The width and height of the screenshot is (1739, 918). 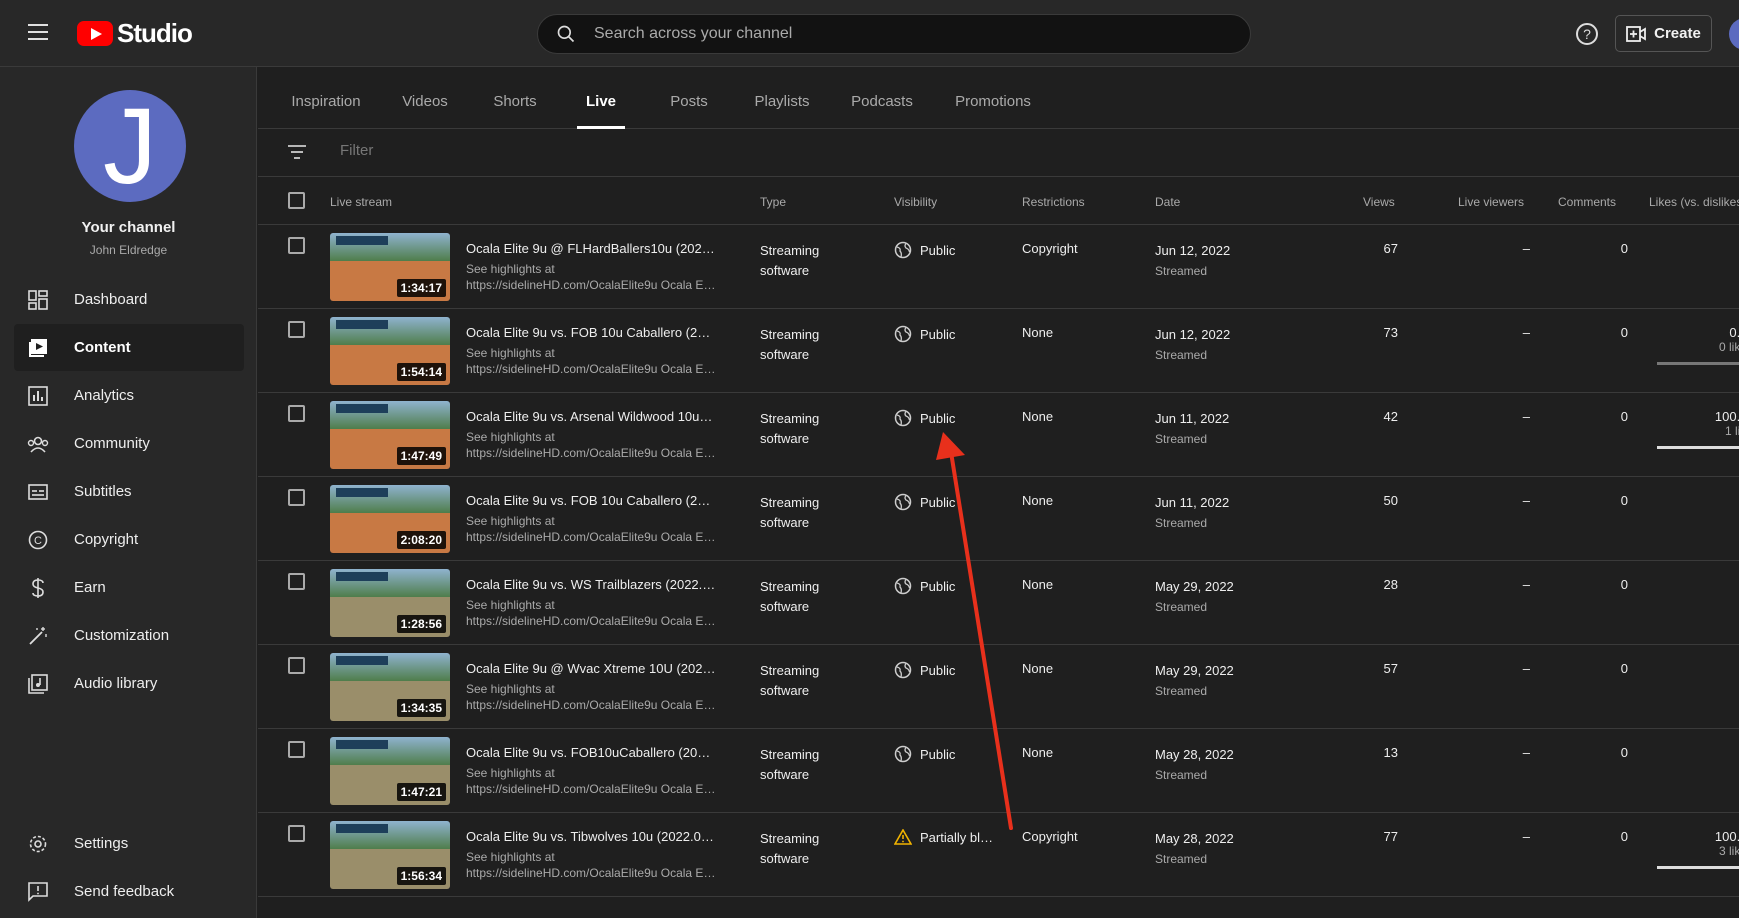 I want to click on col-visibility: Visibility, so click(x=915, y=202).